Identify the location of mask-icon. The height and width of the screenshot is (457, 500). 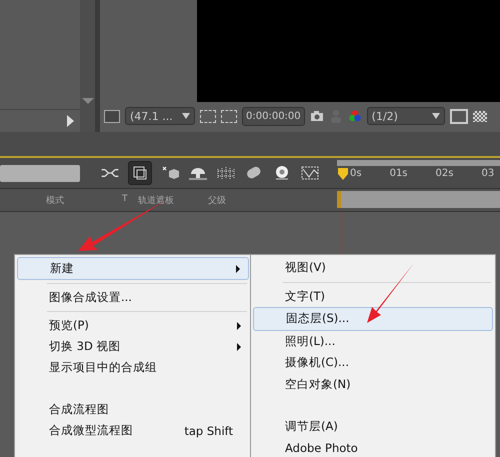
(229, 116).